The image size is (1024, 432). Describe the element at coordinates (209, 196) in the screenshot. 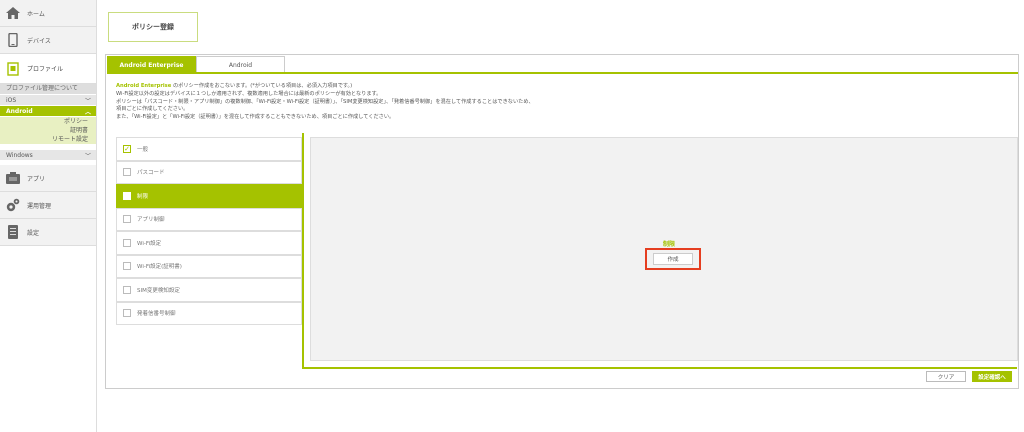

I see `policy-item-restrictions: 制限` at that location.